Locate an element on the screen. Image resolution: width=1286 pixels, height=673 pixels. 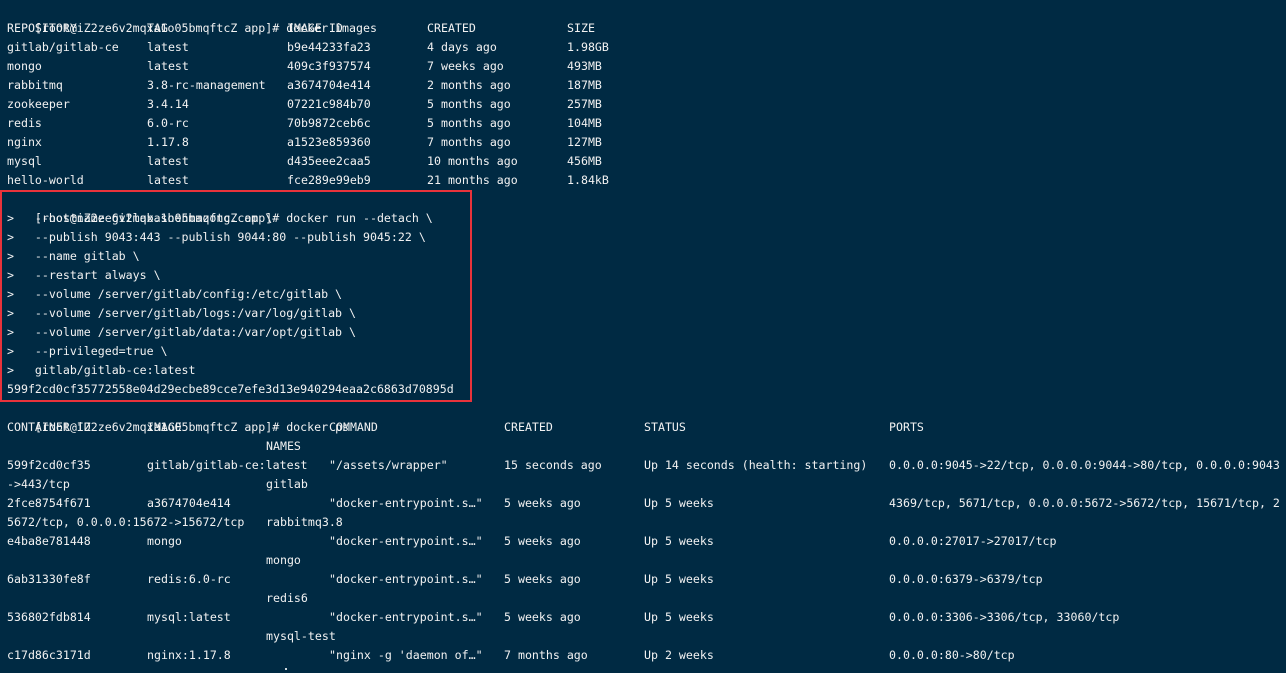
tag-cell: 3.8-rc-management is located at coordinates (206, 85).